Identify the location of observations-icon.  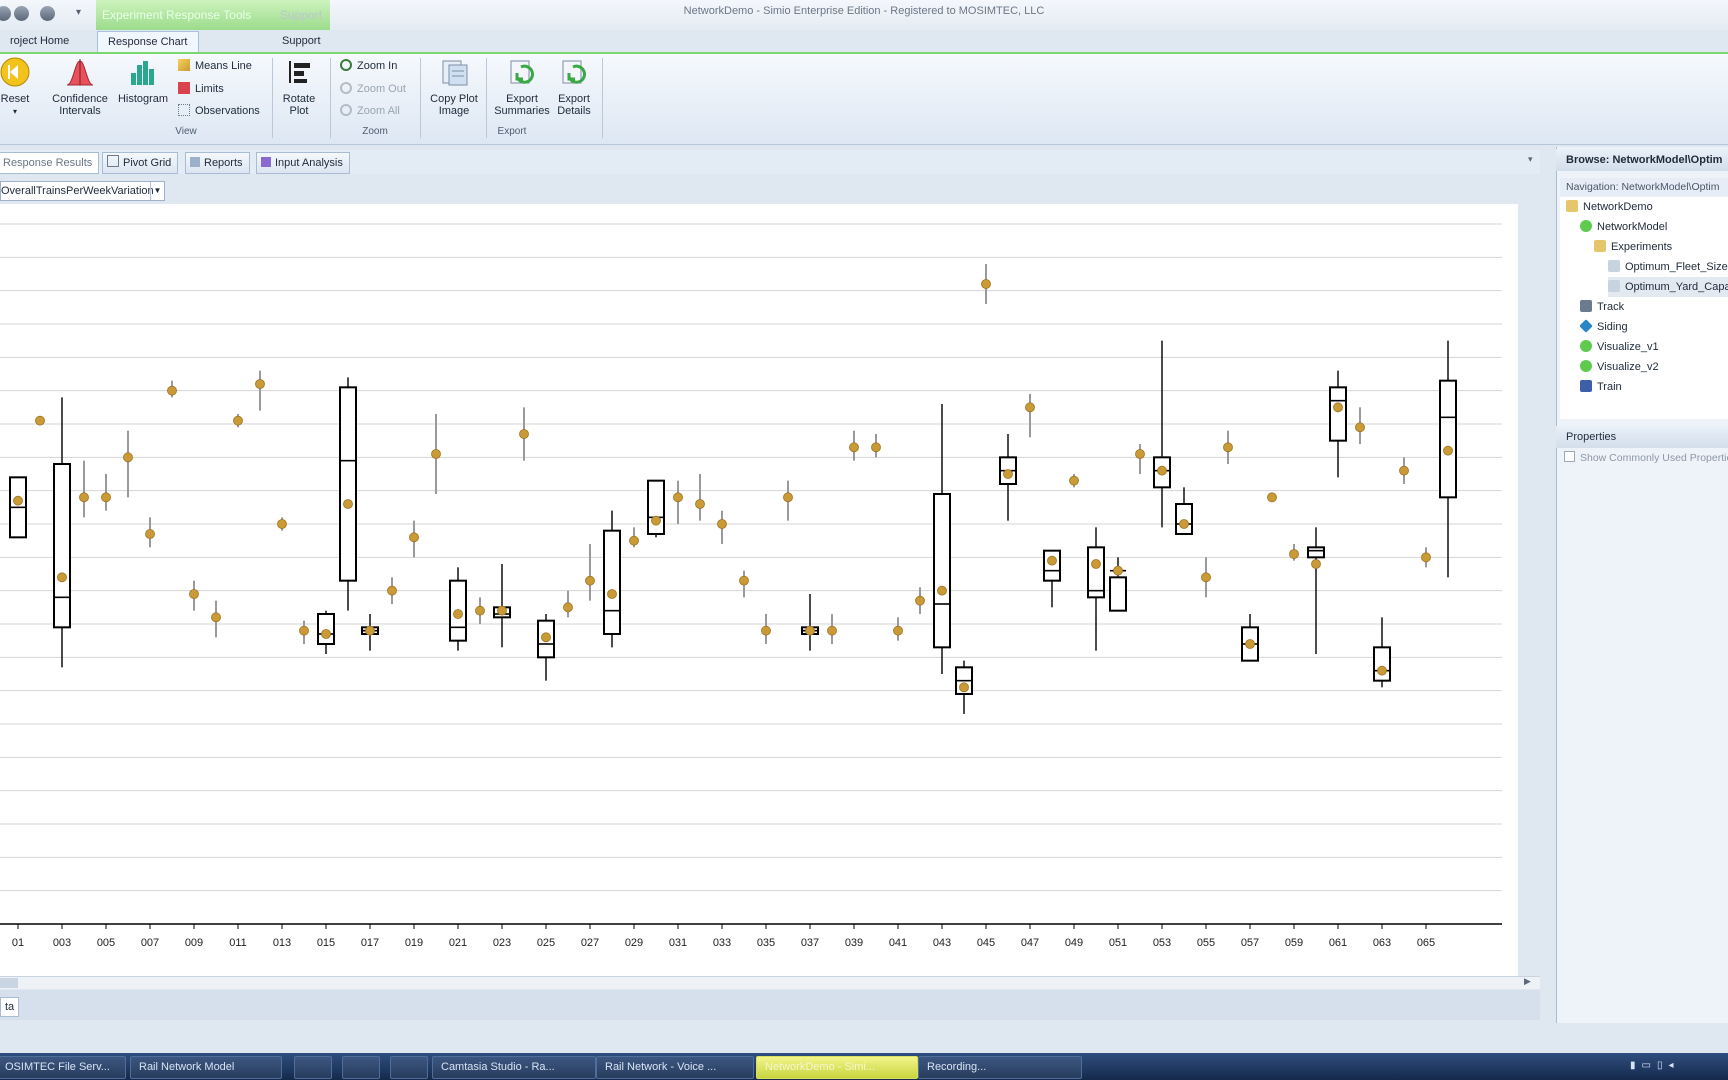
(184, 110).